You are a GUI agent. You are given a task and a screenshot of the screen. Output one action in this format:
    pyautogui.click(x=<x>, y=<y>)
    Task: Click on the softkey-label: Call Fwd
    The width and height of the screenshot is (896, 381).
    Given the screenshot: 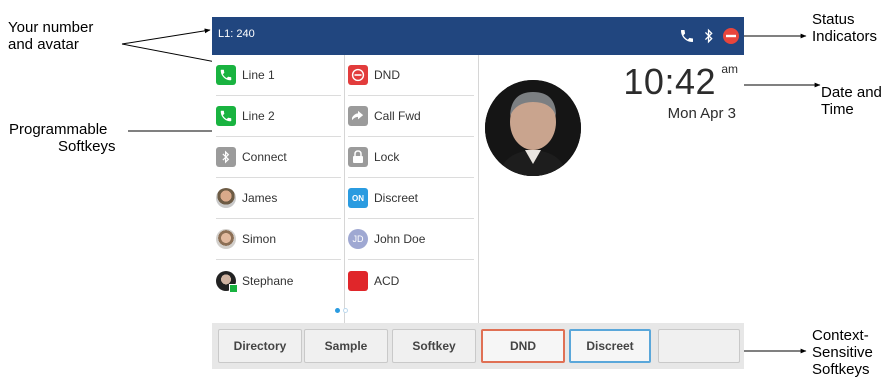 What is the action you would take?
    pyautogui.click(x=397, y=116)
    